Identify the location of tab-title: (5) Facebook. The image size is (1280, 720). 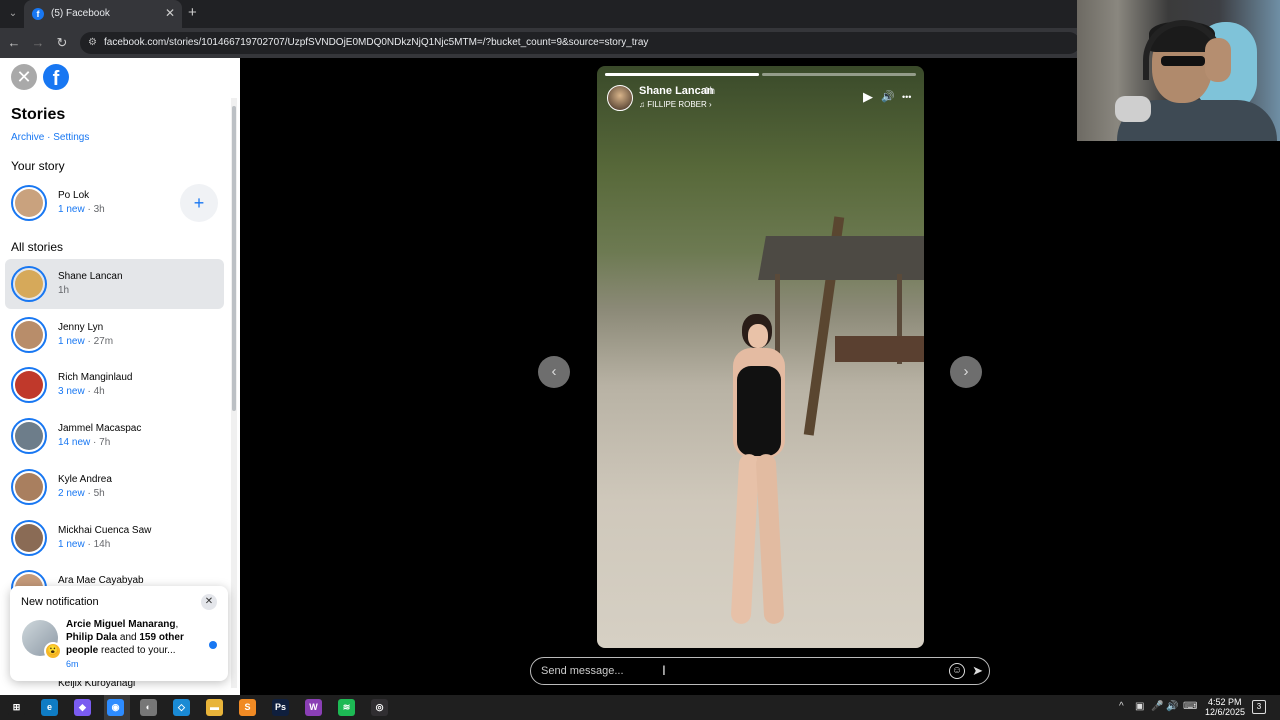
(80, 13).